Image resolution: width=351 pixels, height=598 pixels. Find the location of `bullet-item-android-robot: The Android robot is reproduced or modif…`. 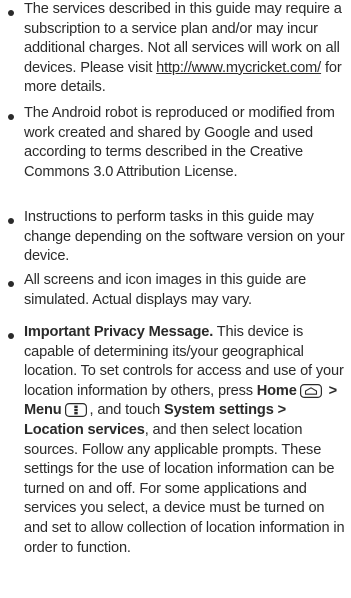

bullet-item-android-robot: The Android robot is reproduced or modif… is located at coordinates (179, 142).